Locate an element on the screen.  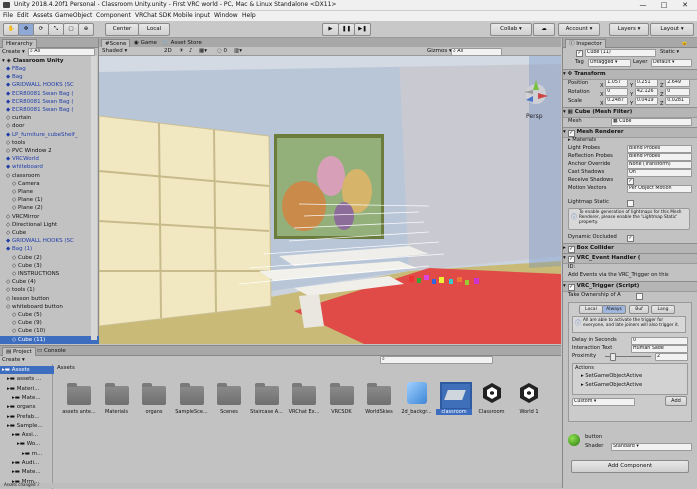
step-button: ▶❚ is located at coordinates (362, 29).